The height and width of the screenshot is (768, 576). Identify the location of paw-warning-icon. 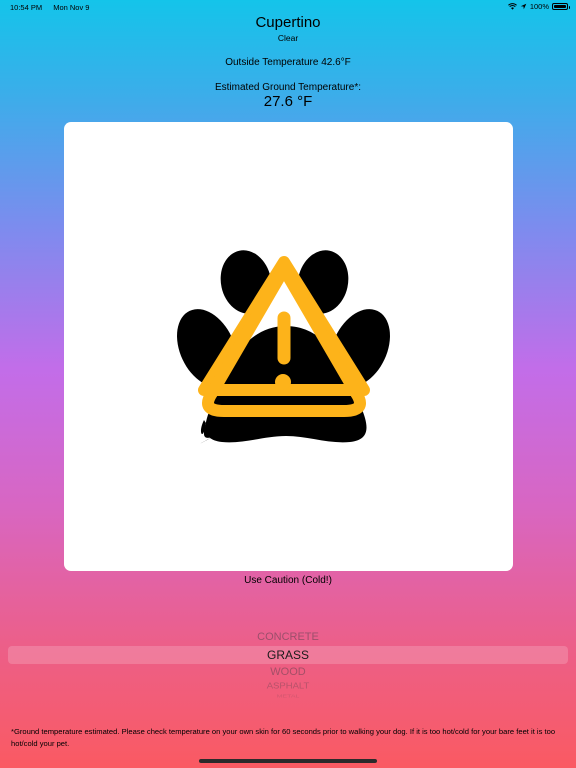
(283, 347).